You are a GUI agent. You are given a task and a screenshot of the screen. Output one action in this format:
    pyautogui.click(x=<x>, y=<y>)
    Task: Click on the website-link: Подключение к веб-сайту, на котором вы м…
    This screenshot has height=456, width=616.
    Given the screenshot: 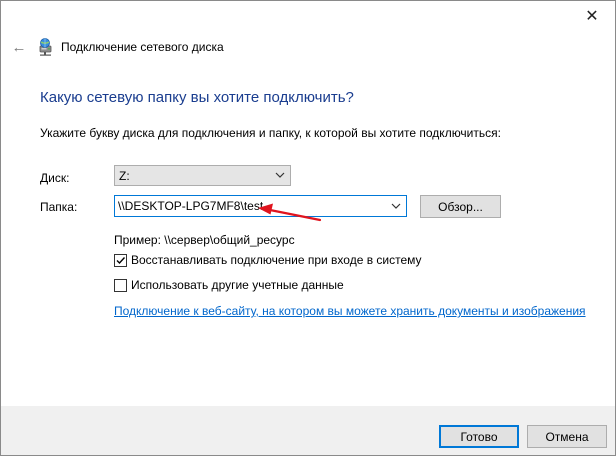 What is the action you would take?
    pyautogui.click(x=350, y=311)
    